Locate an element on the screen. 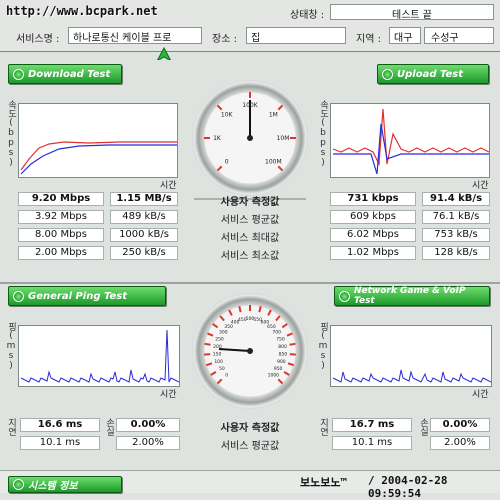 Image resolution: width=500 pixels, height=500 pixels. speed-gauge-tick-label-6: 100M is located at coordinates (273, 161).